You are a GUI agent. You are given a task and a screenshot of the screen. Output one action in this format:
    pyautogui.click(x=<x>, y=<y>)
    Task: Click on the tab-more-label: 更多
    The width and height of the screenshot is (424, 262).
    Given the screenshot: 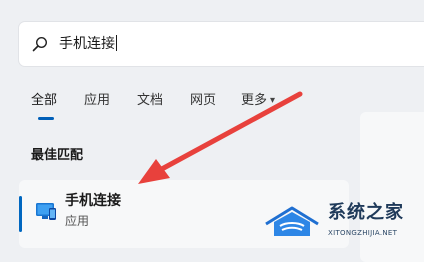 What is the action you would take?
    pyautogui.click(x=254, y=100)
    